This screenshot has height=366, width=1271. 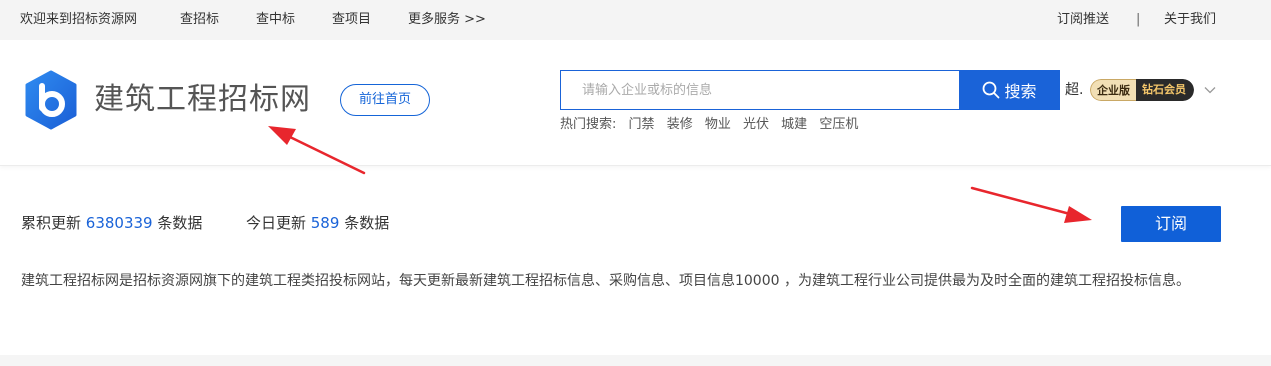 I want to click on search-button-label: 搜索, so click(x=1020, y=91).